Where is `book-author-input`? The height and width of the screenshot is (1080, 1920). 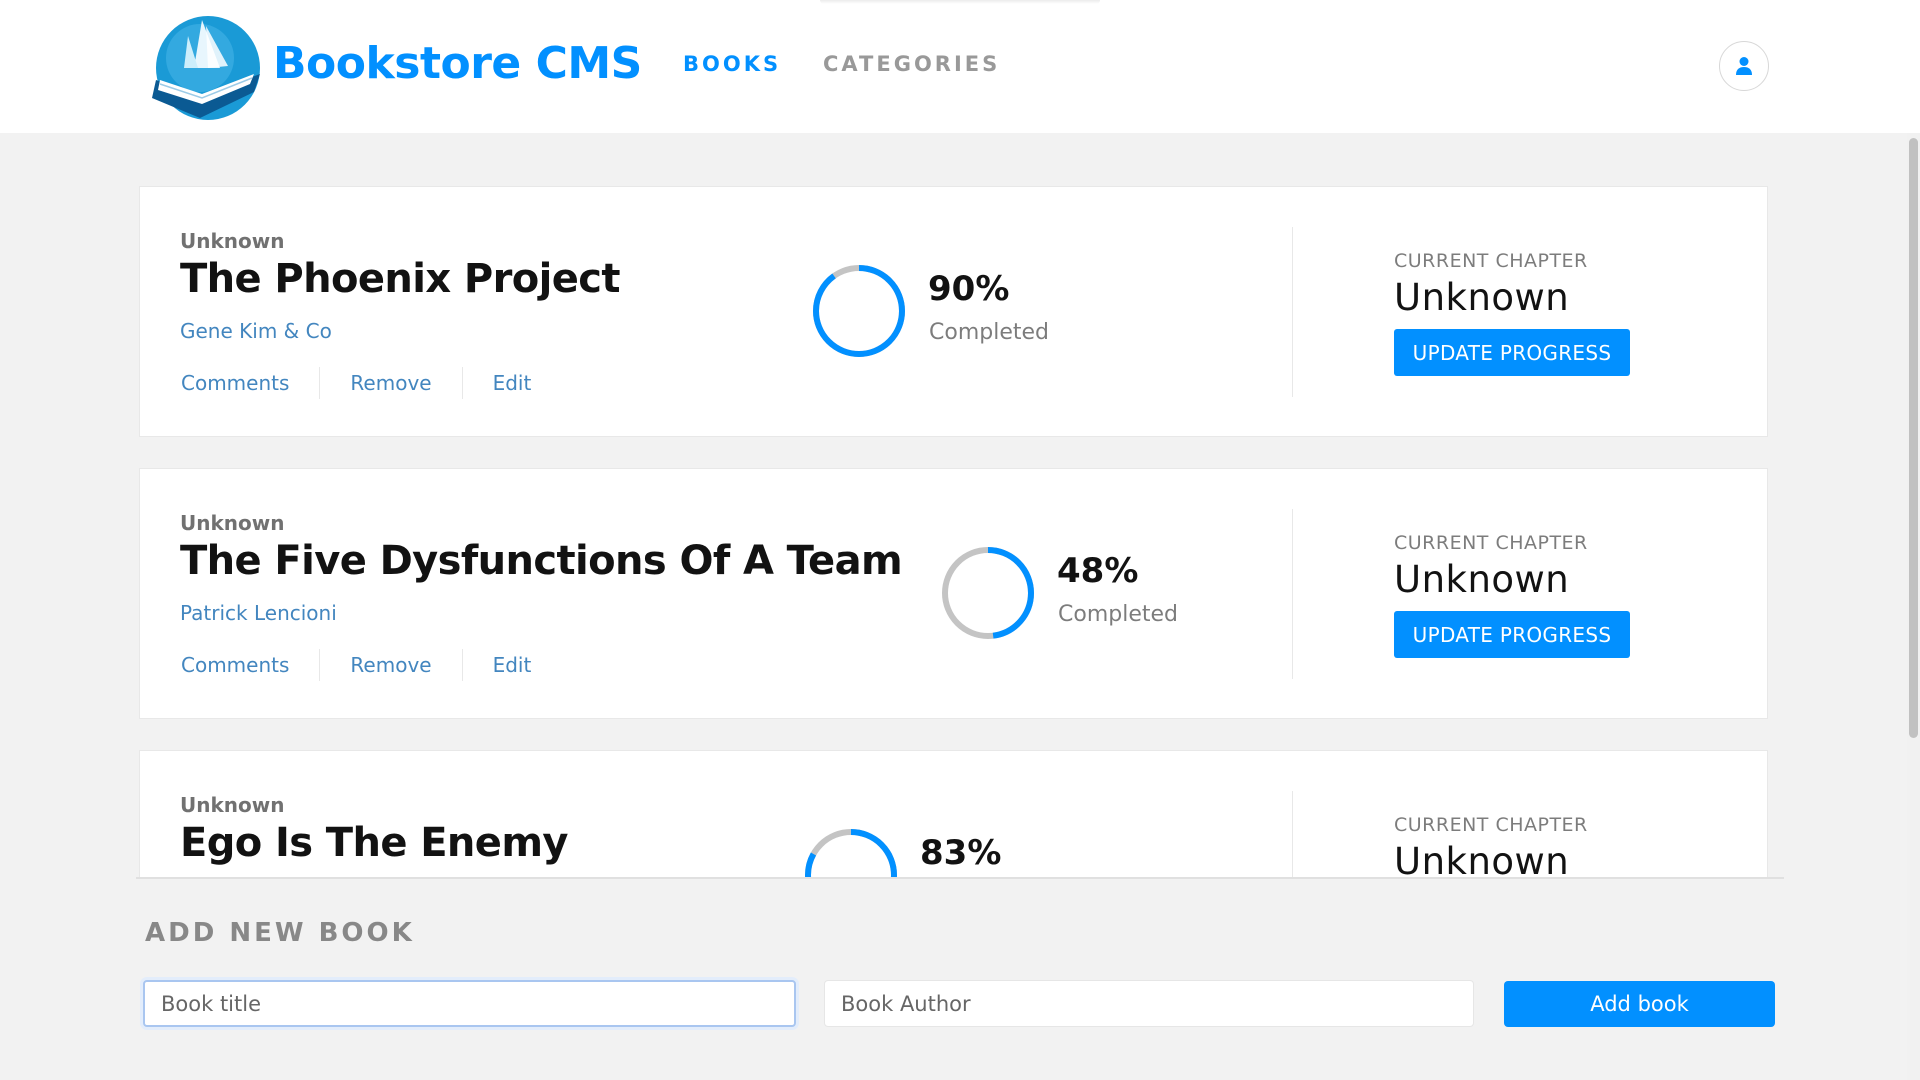 book-author-input is located at coordinates (1149, 1003).